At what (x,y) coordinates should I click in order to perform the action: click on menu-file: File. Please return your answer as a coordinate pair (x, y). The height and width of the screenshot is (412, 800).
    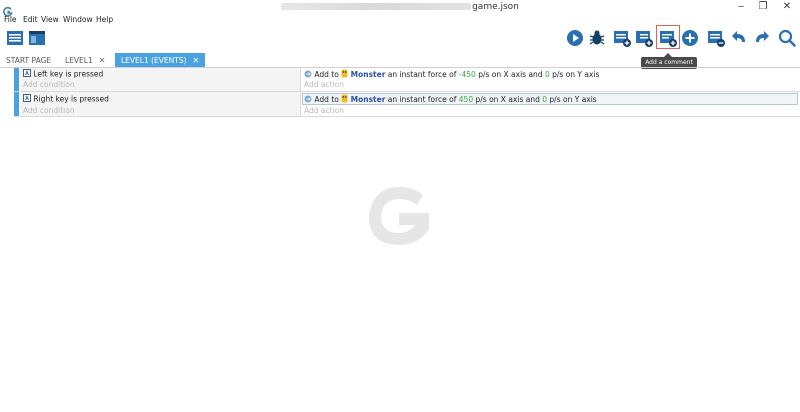
    Looking at the image, I should click on (10, 20).